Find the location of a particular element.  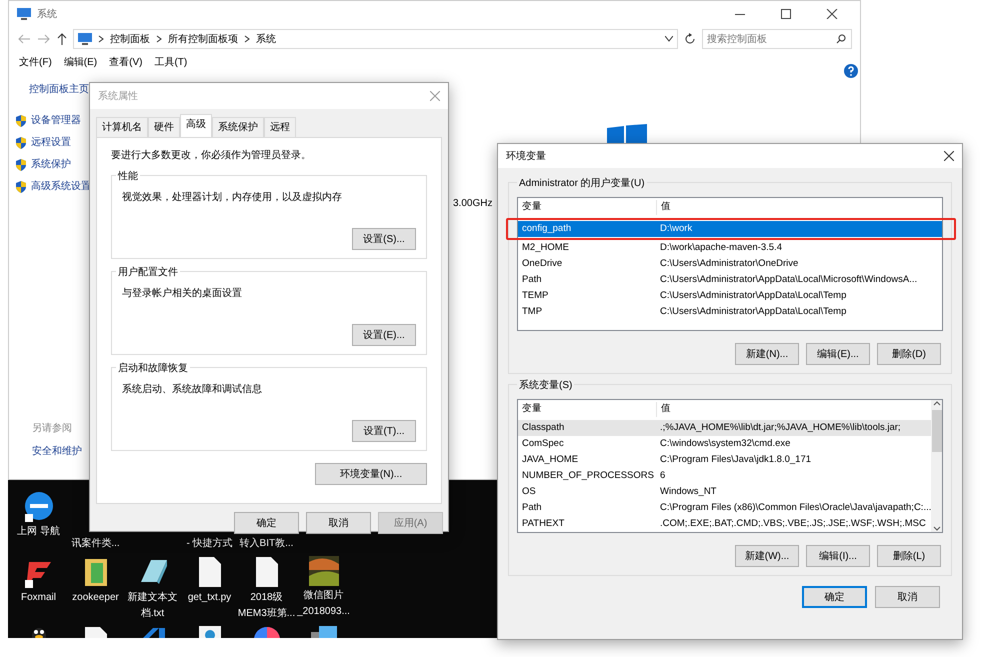

list-row: NUMBER_OF_PROCESSORS 6 is located at coordinates (725, 476).